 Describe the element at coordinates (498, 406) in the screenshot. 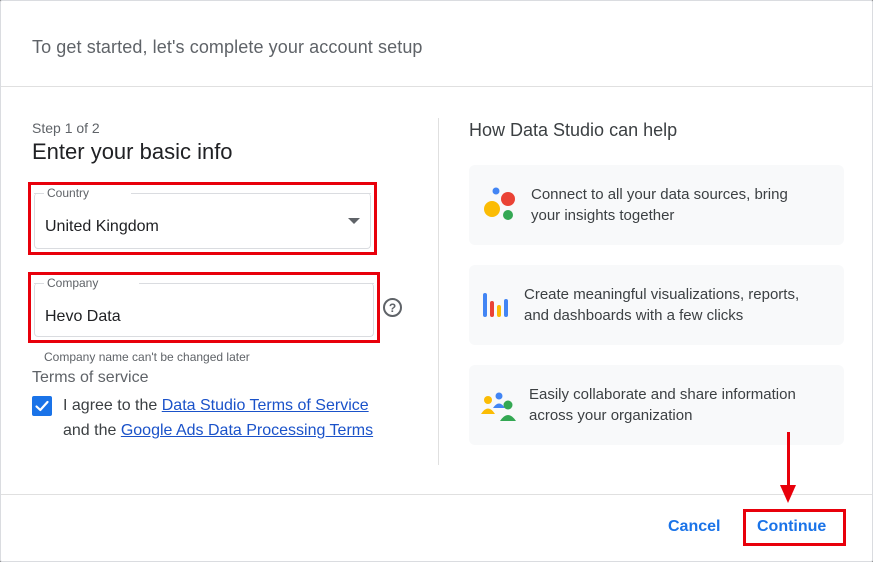

I see `people-icon` at that location.